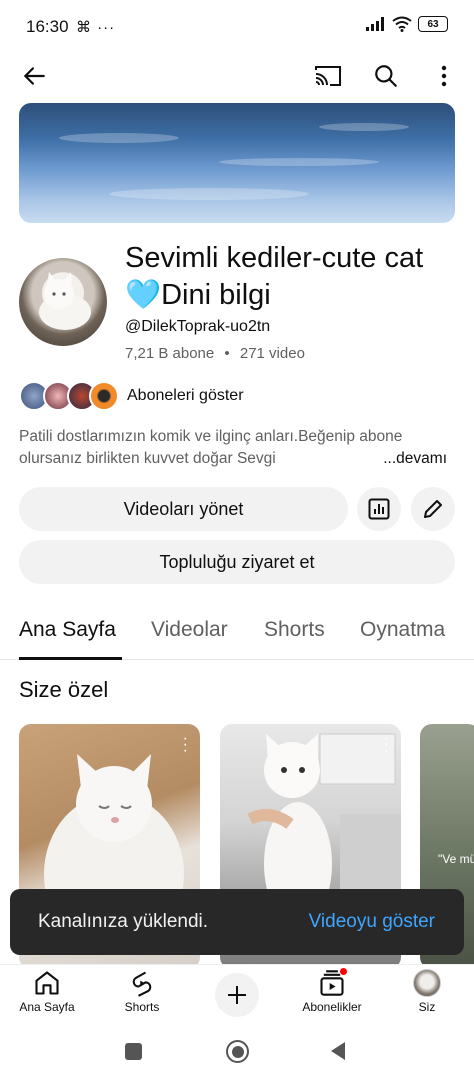 The width and height of the screenshot is (474, 1080). I want to click on shorts-icon, so click(142, 984).